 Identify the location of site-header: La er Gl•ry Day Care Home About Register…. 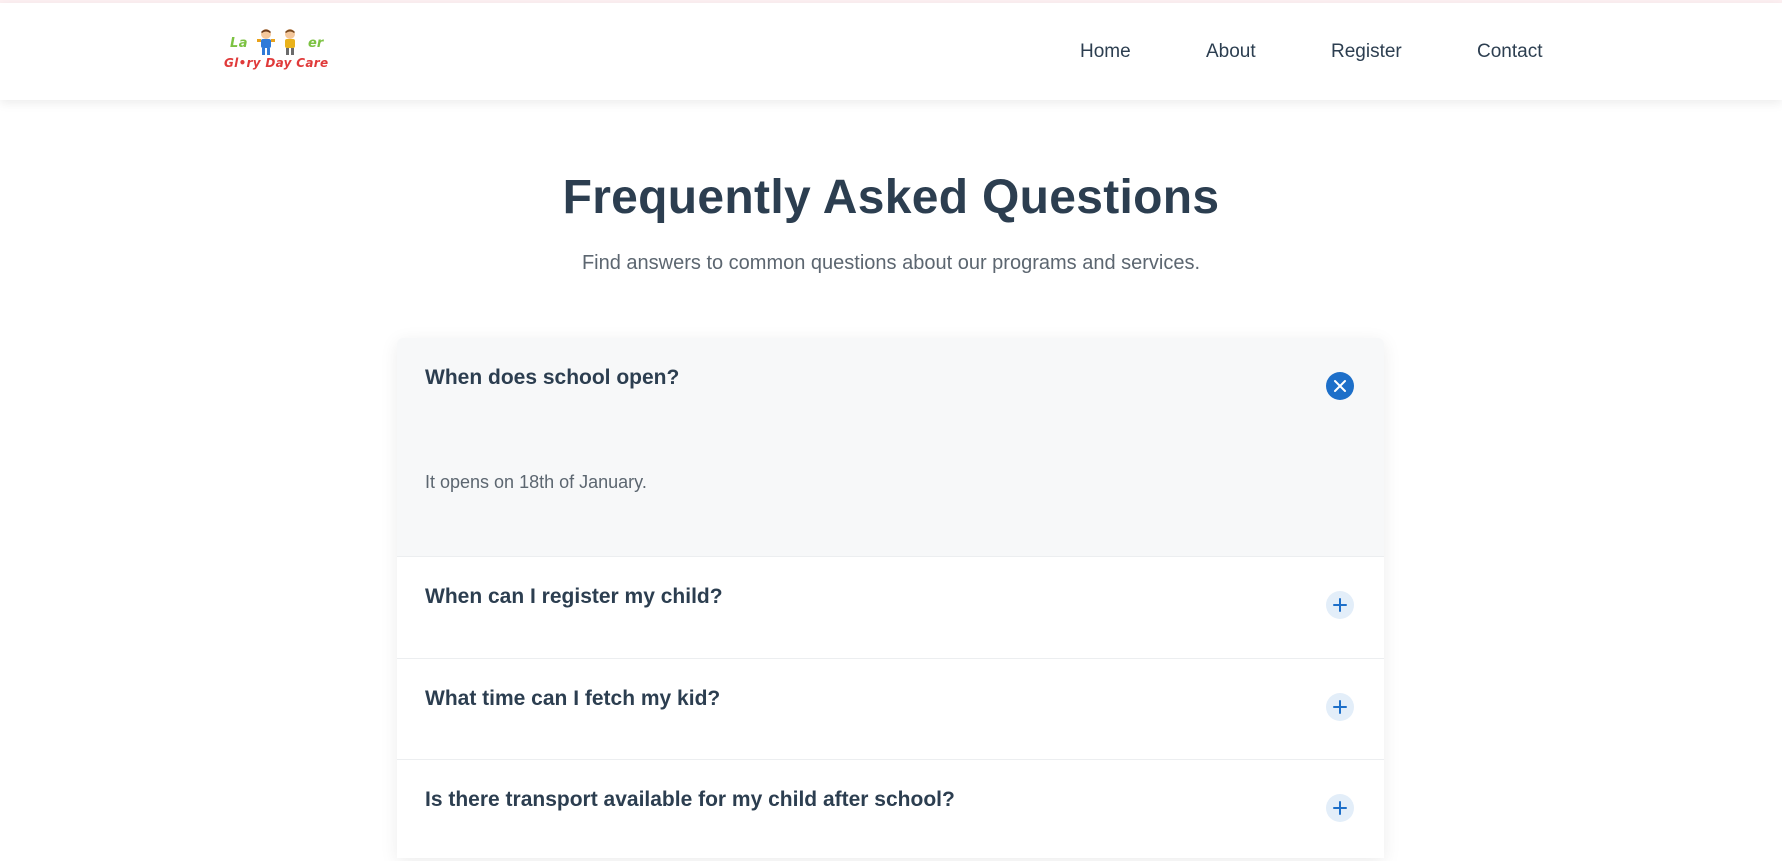
(891, 51).